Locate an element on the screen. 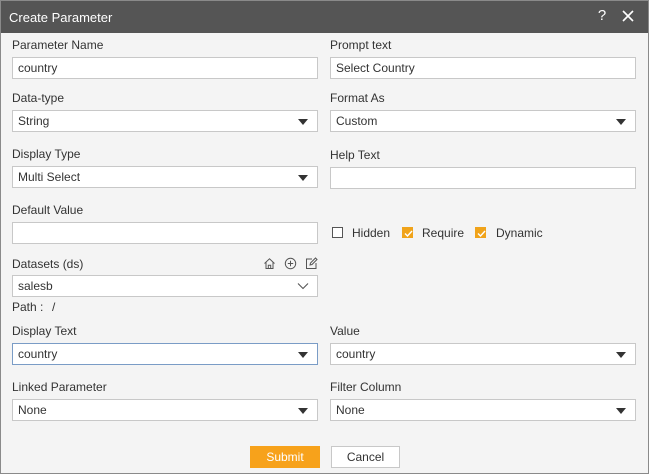 The height and width of the screenshot is (474, 649). edit-icon is located at coordinates (311, 263).